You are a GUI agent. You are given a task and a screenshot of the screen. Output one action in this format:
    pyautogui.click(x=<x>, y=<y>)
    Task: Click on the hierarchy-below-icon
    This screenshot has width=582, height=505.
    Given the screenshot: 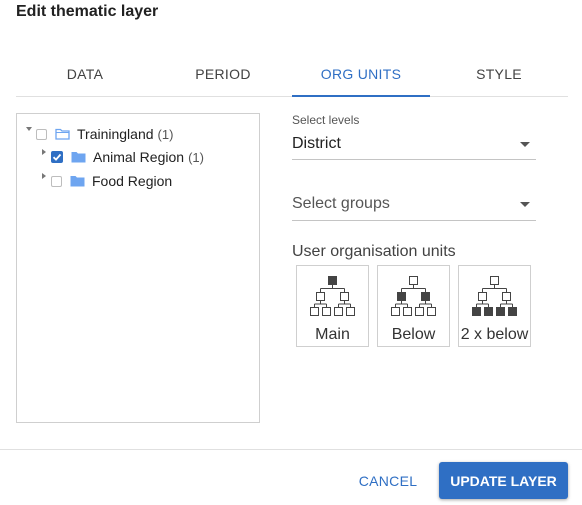 What is the action you would take?
    pyautogui.click(x=413, y=296)
    